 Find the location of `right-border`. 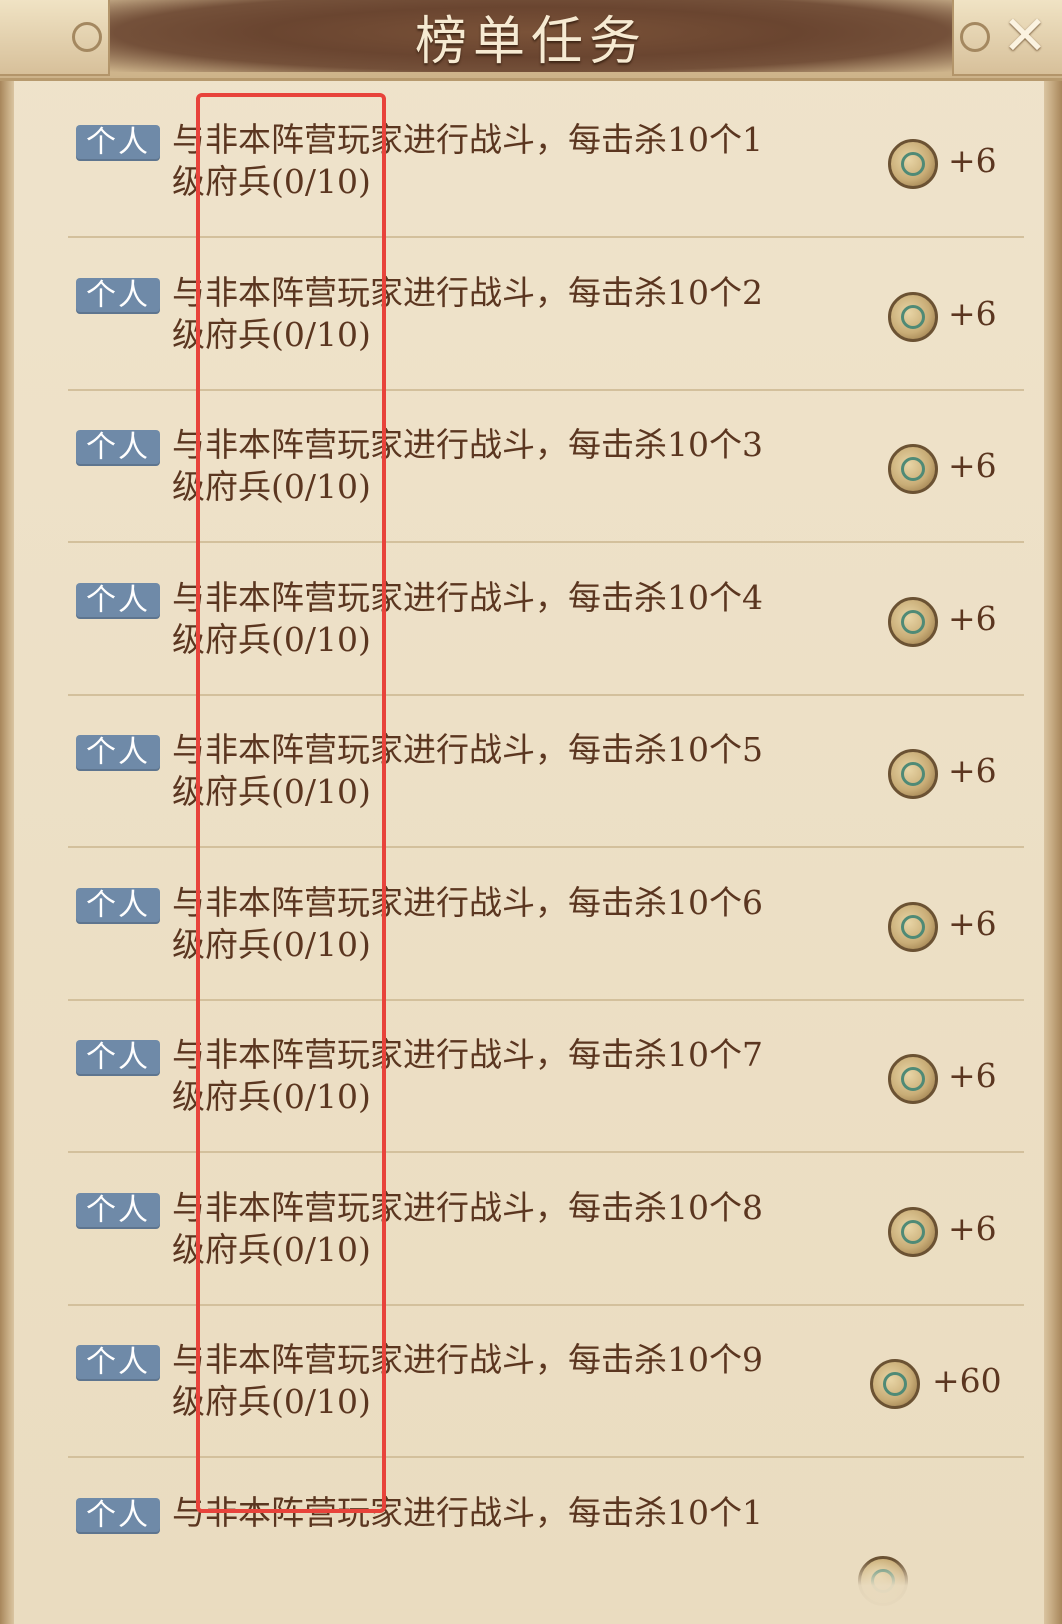

right-border is located at coordinates (1053, 812).